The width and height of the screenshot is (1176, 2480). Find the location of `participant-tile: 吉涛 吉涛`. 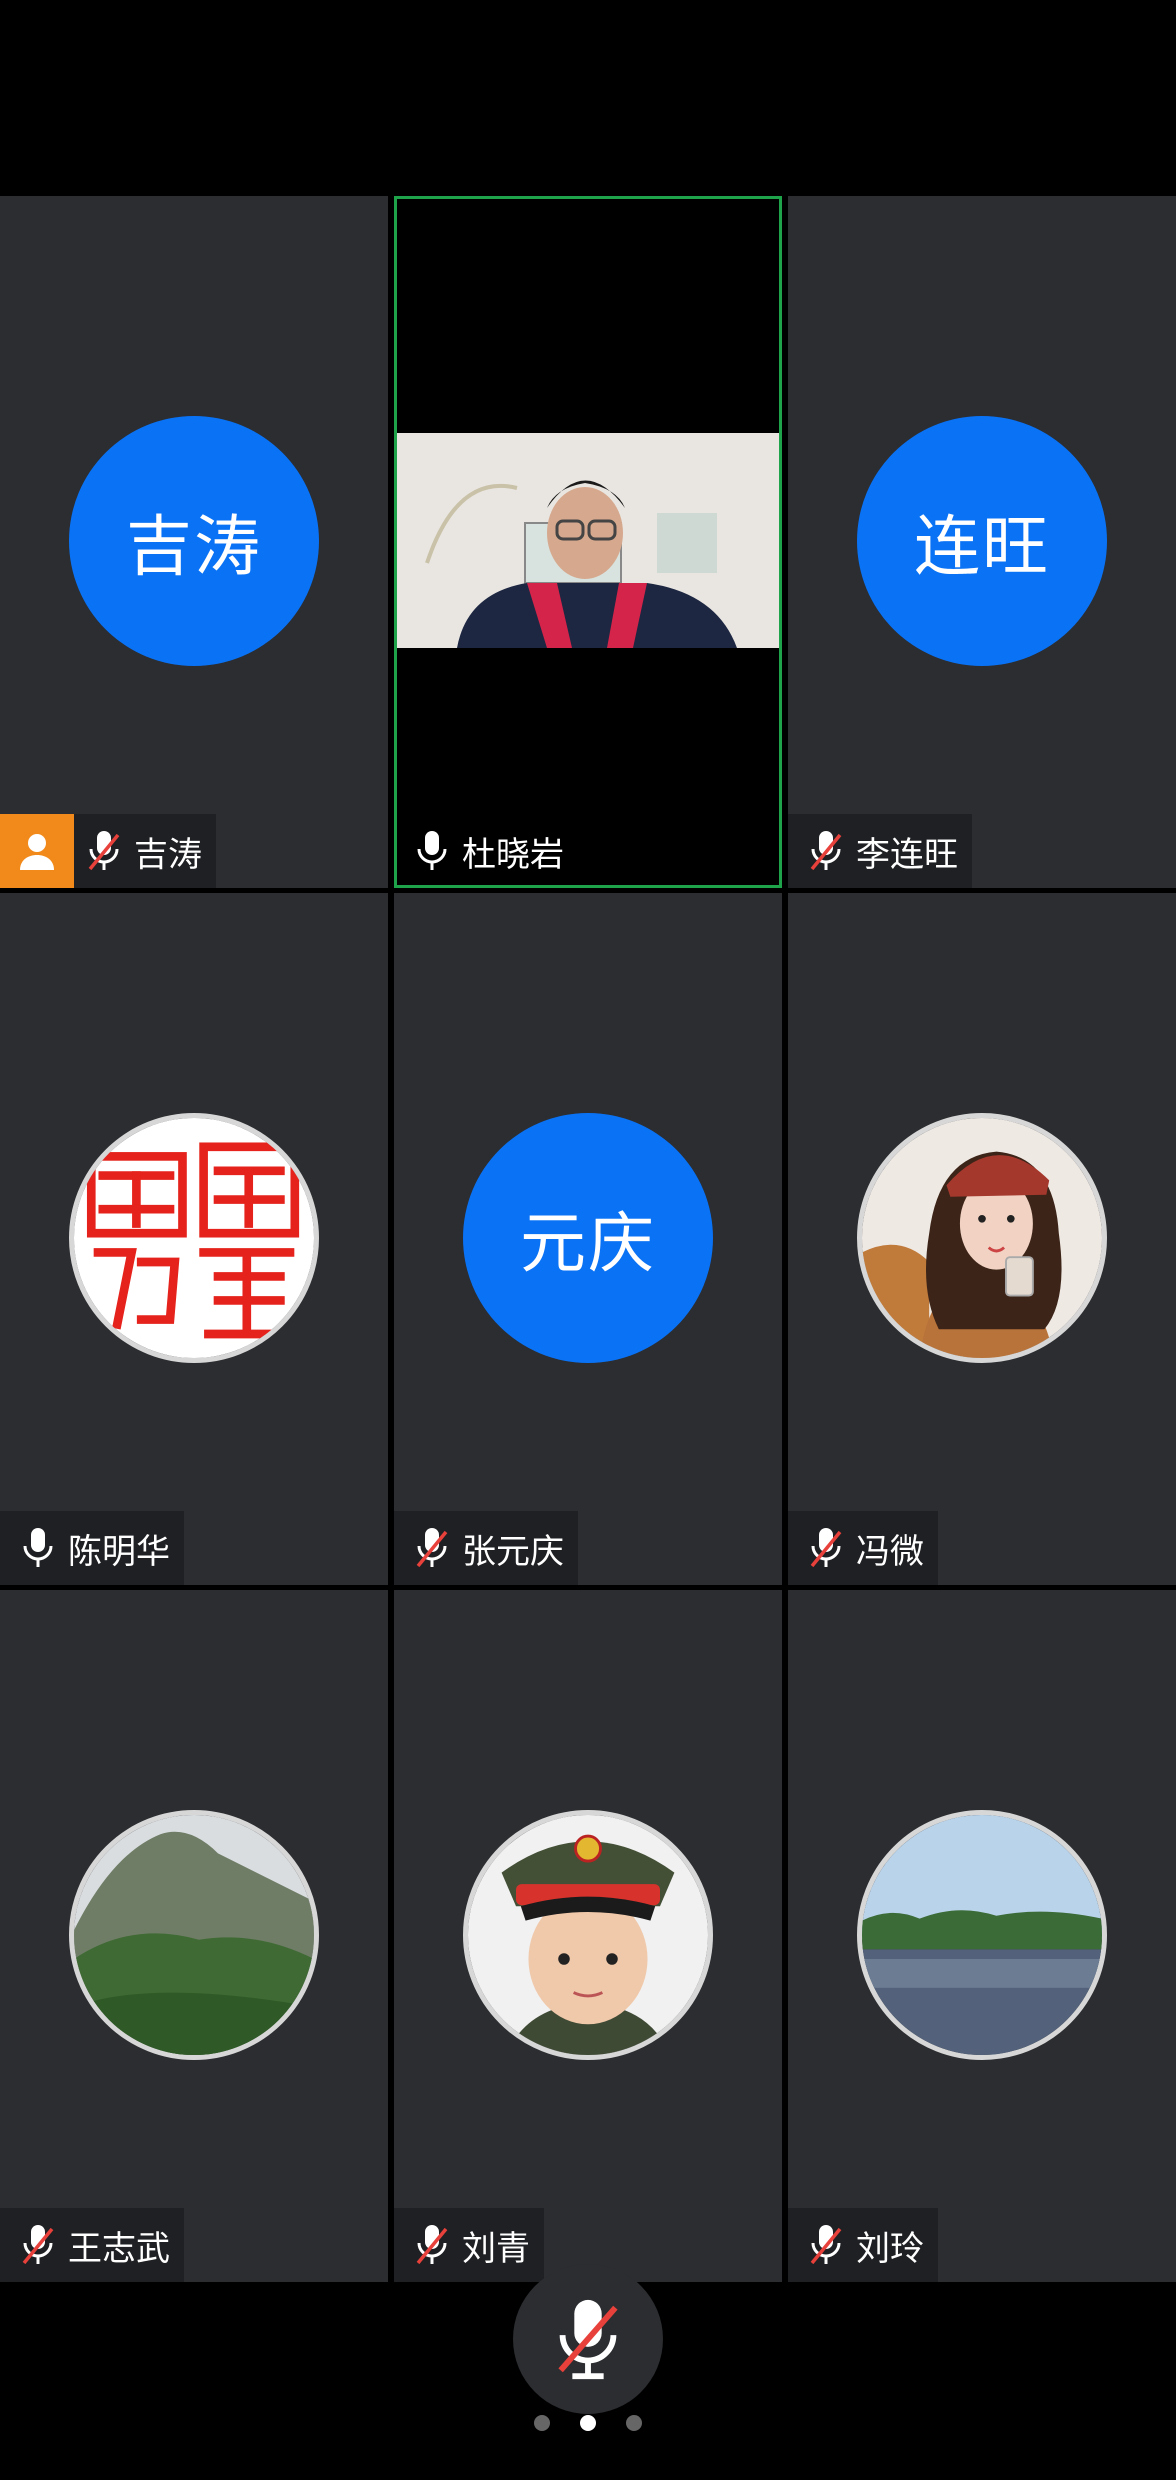

participant-tile: 吉涛 吉涛 is located at coordinates (194, 542).